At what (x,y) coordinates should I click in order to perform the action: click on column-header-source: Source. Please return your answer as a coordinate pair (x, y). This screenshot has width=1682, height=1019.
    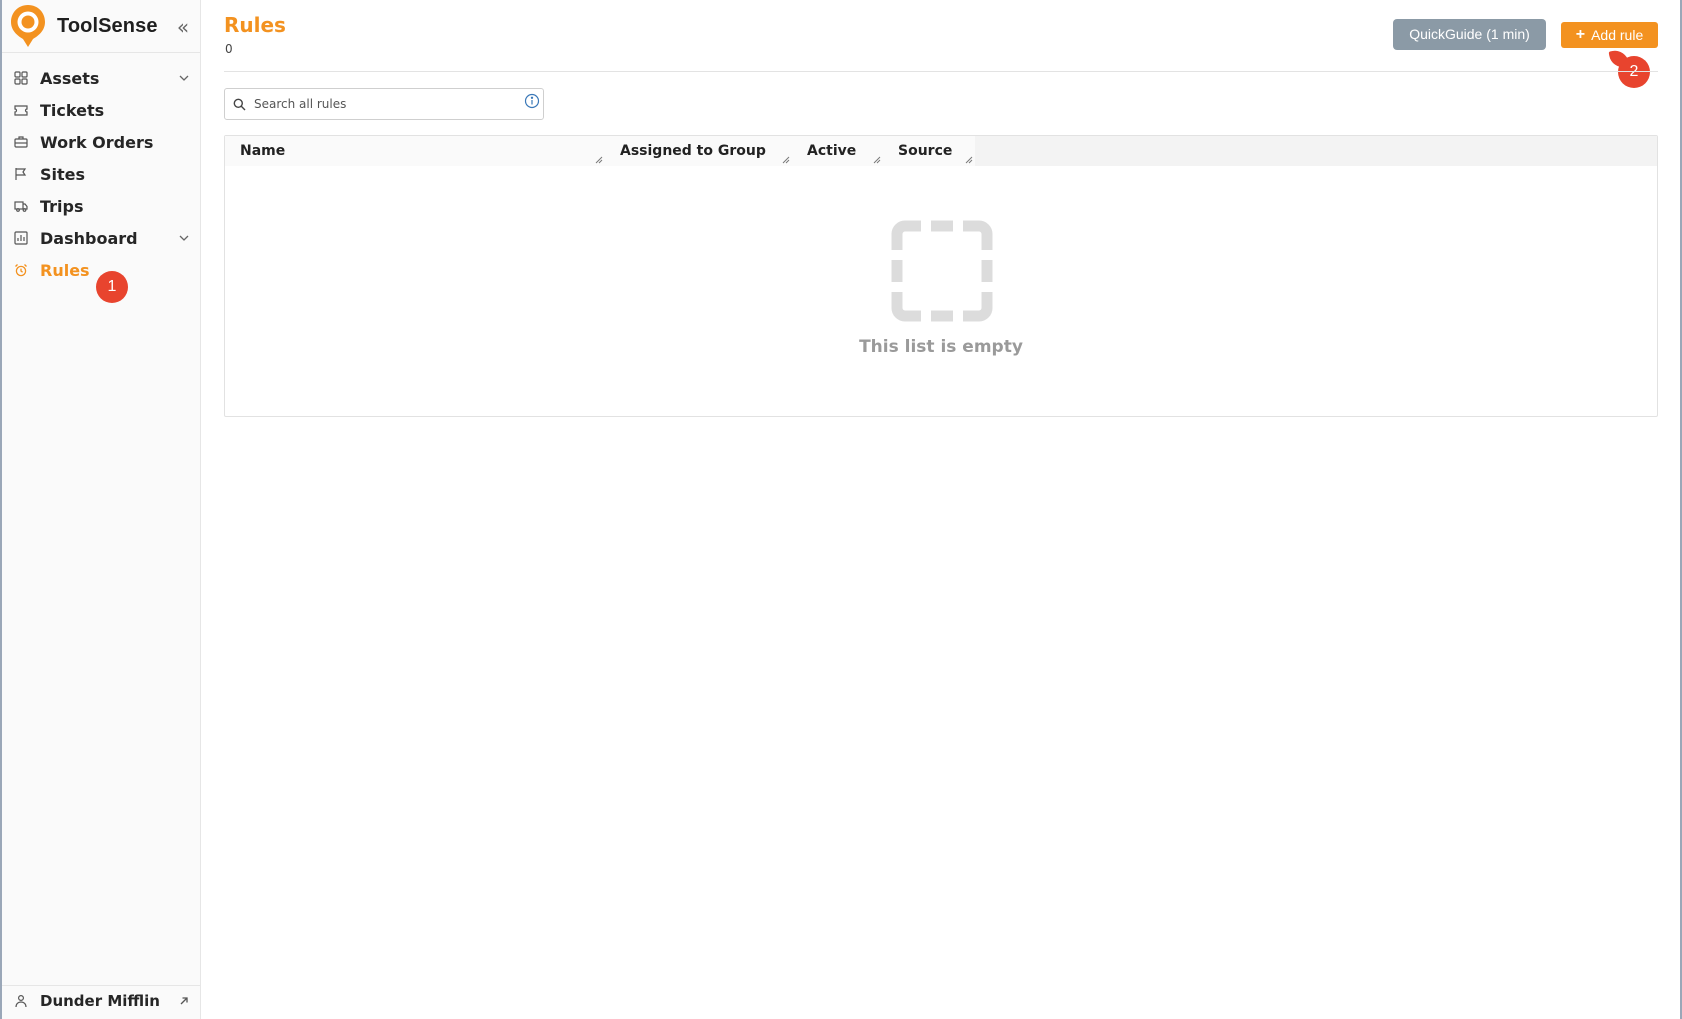
    Looking at the image, I should click on (929, 151).